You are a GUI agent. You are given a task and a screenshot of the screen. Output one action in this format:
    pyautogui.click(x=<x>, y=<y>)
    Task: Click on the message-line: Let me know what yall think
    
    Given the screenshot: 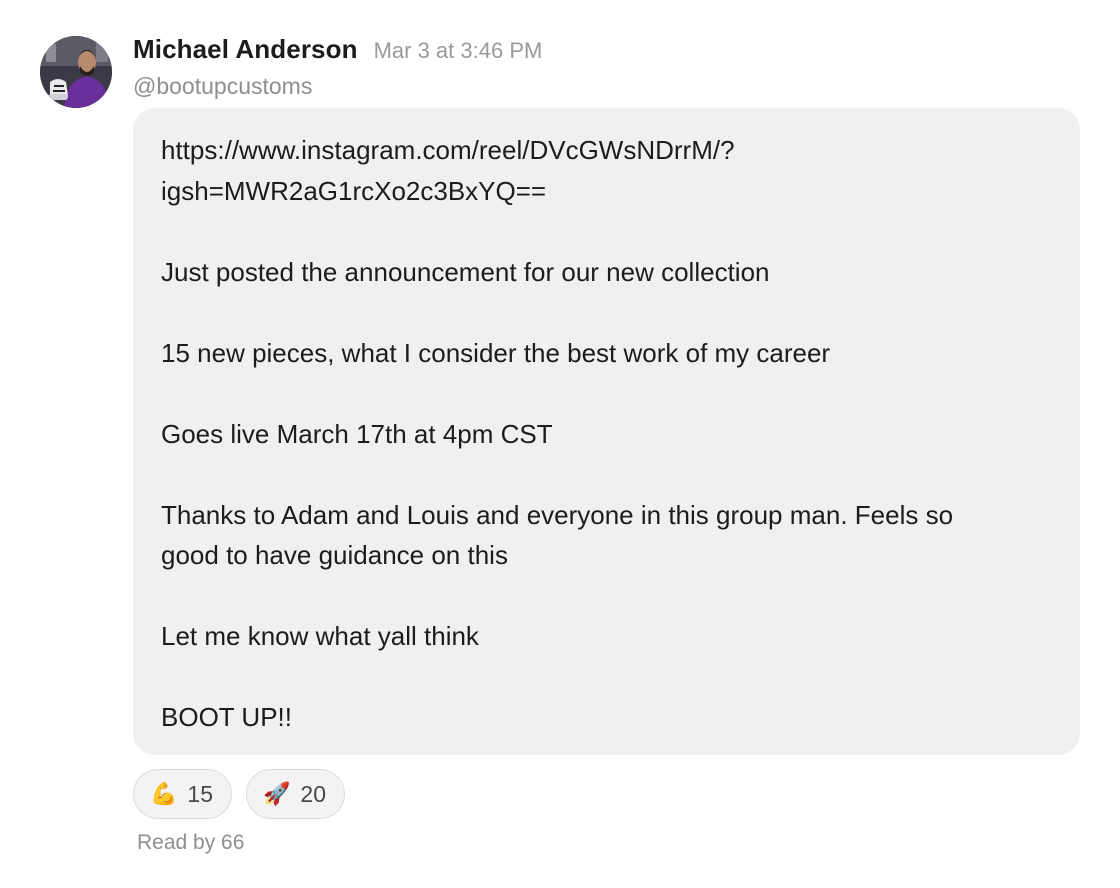 What is the action you would take?
    pyautogui.click(x=320, y=636)
    